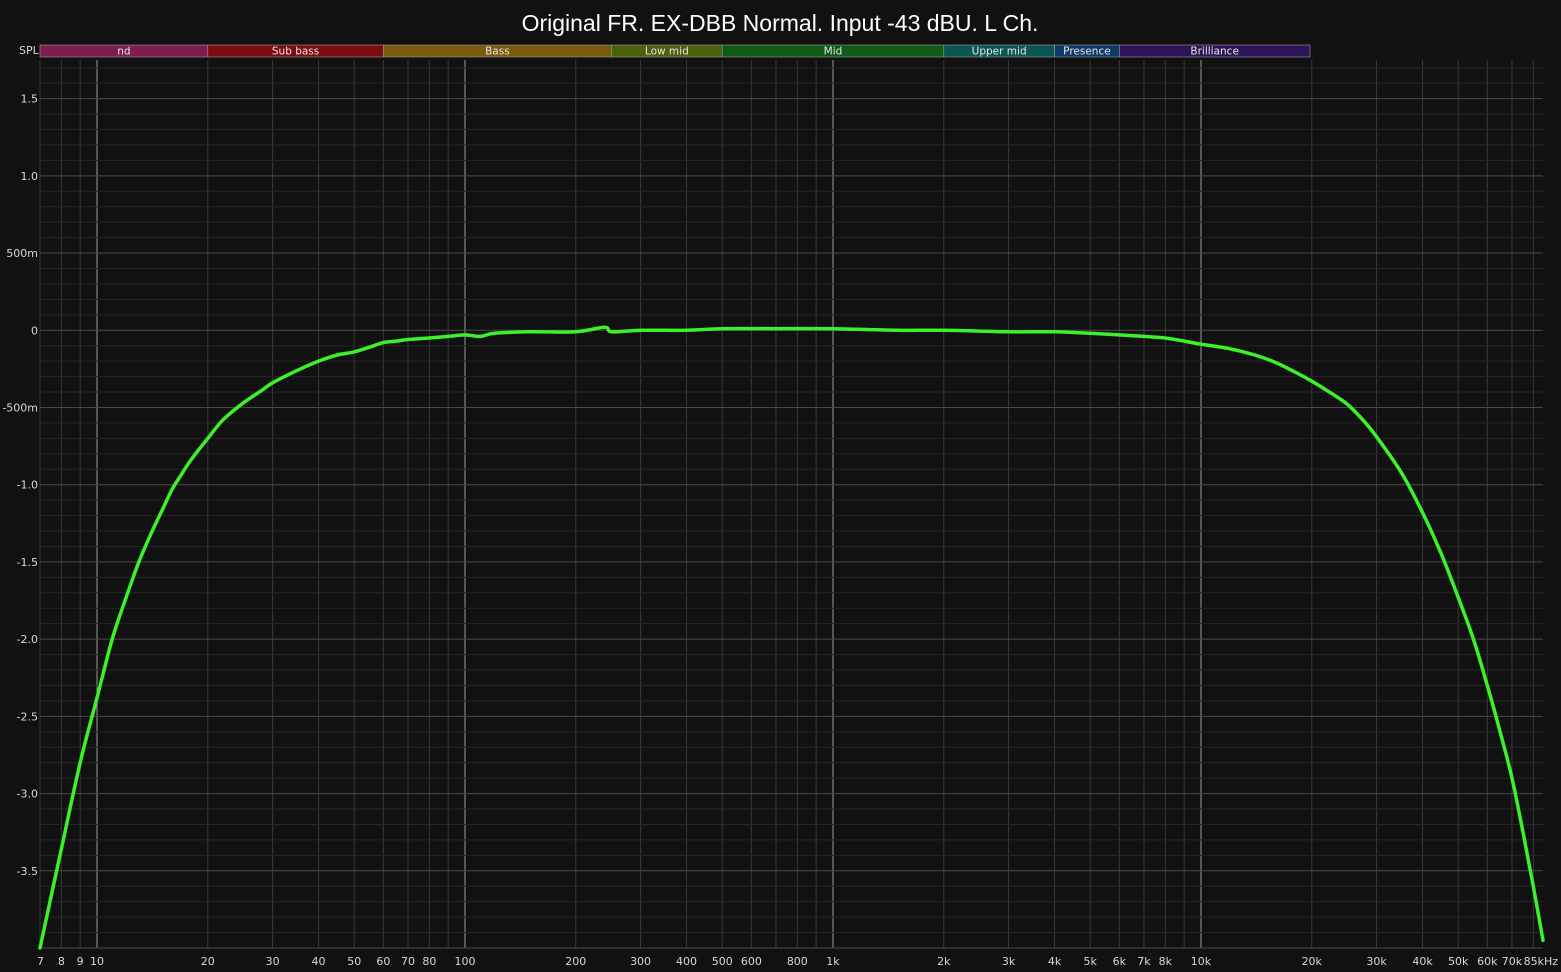 The width and height of the screenshot is (1561, 972). What do you see at coordinates (1091, 961) in the screenshot?
I see `x-tick-label: 5k` at bounding box center [1091, 961].